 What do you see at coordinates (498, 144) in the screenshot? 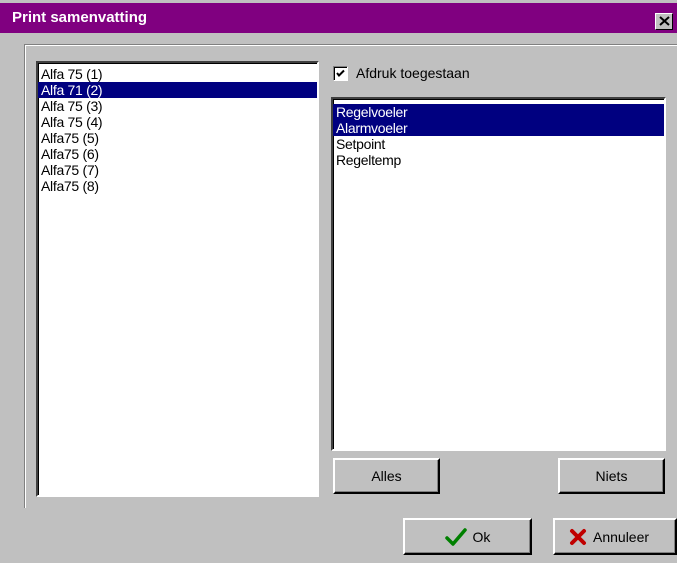
I see `list-item: Setpoint` at bounding box center [498, 144].